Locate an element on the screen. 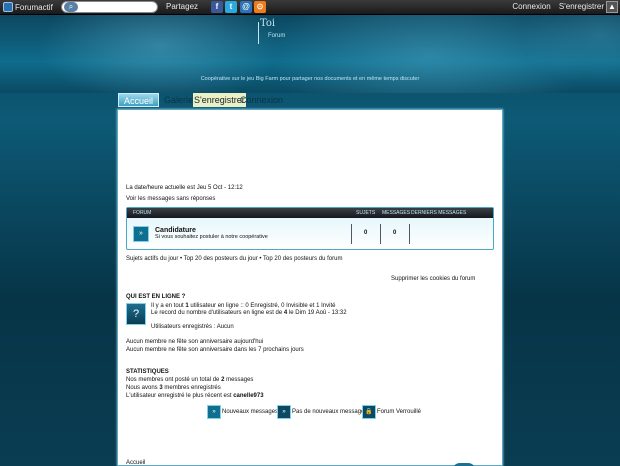 The image size is (620, 466). netvibes-icon: @ is located at coordinates (246, 7).